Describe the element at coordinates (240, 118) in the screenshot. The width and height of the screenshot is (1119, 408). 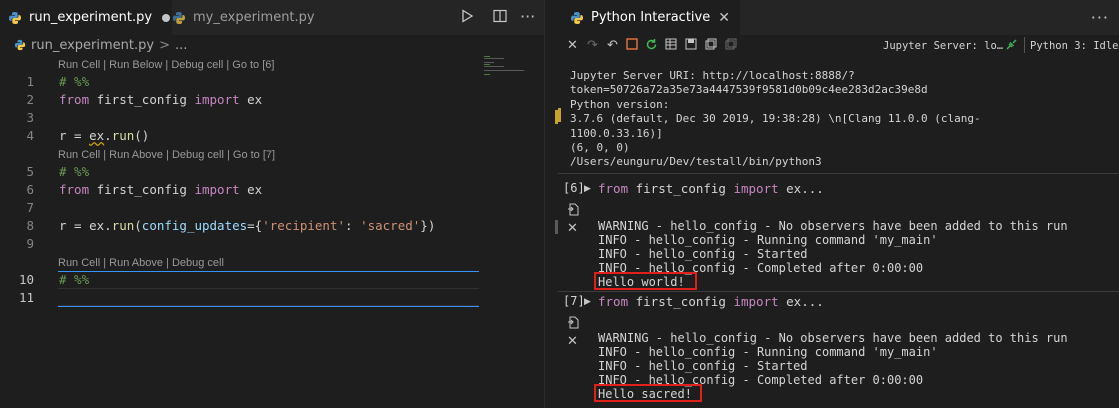
I see `code-line: 3` at that location.